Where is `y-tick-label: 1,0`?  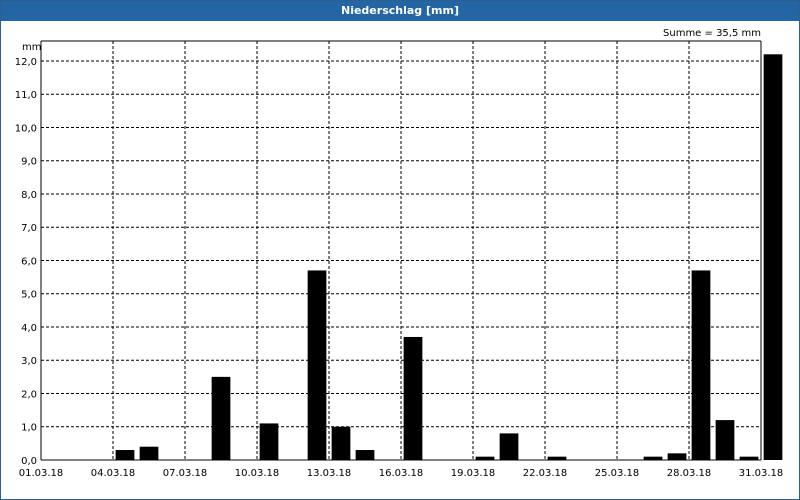
y-tick-label: 1,0 is located at coordinates (29, 428).